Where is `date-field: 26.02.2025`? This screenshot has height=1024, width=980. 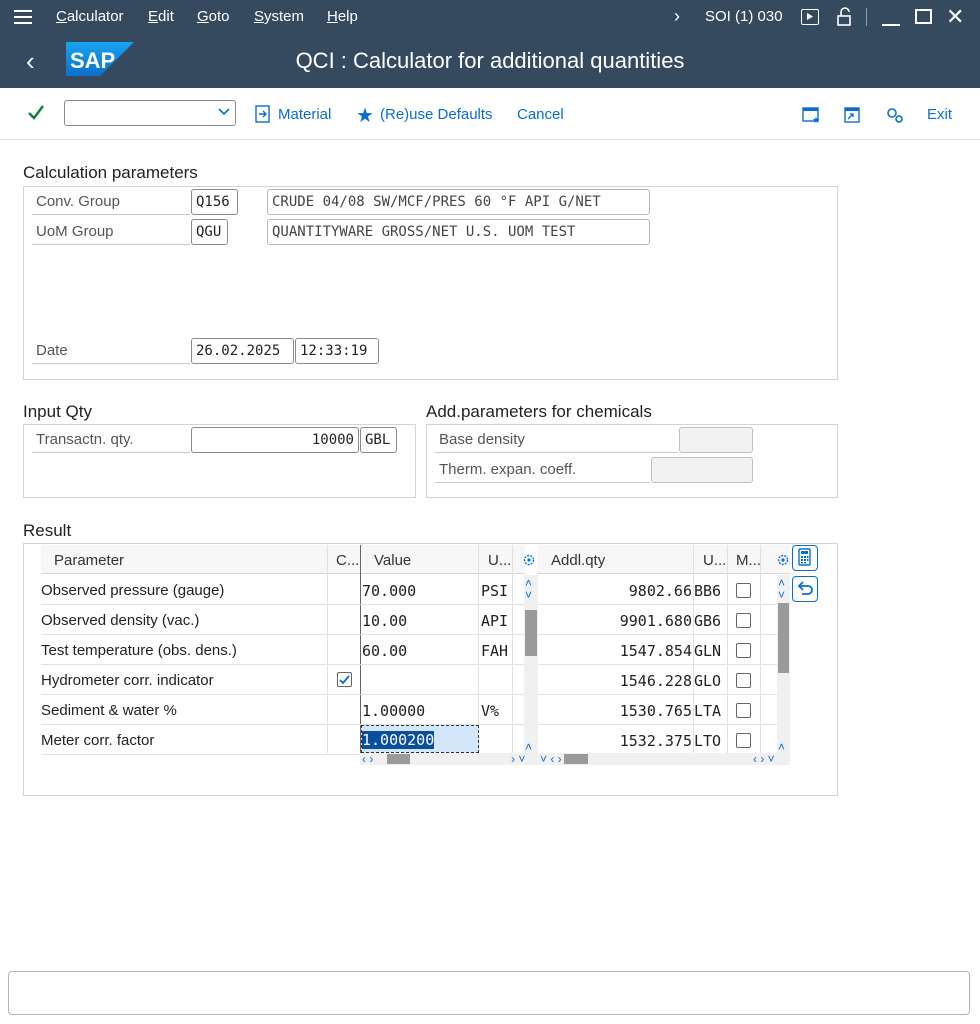 date-field: 26.02.2025 is located at coordinates (242, 351).